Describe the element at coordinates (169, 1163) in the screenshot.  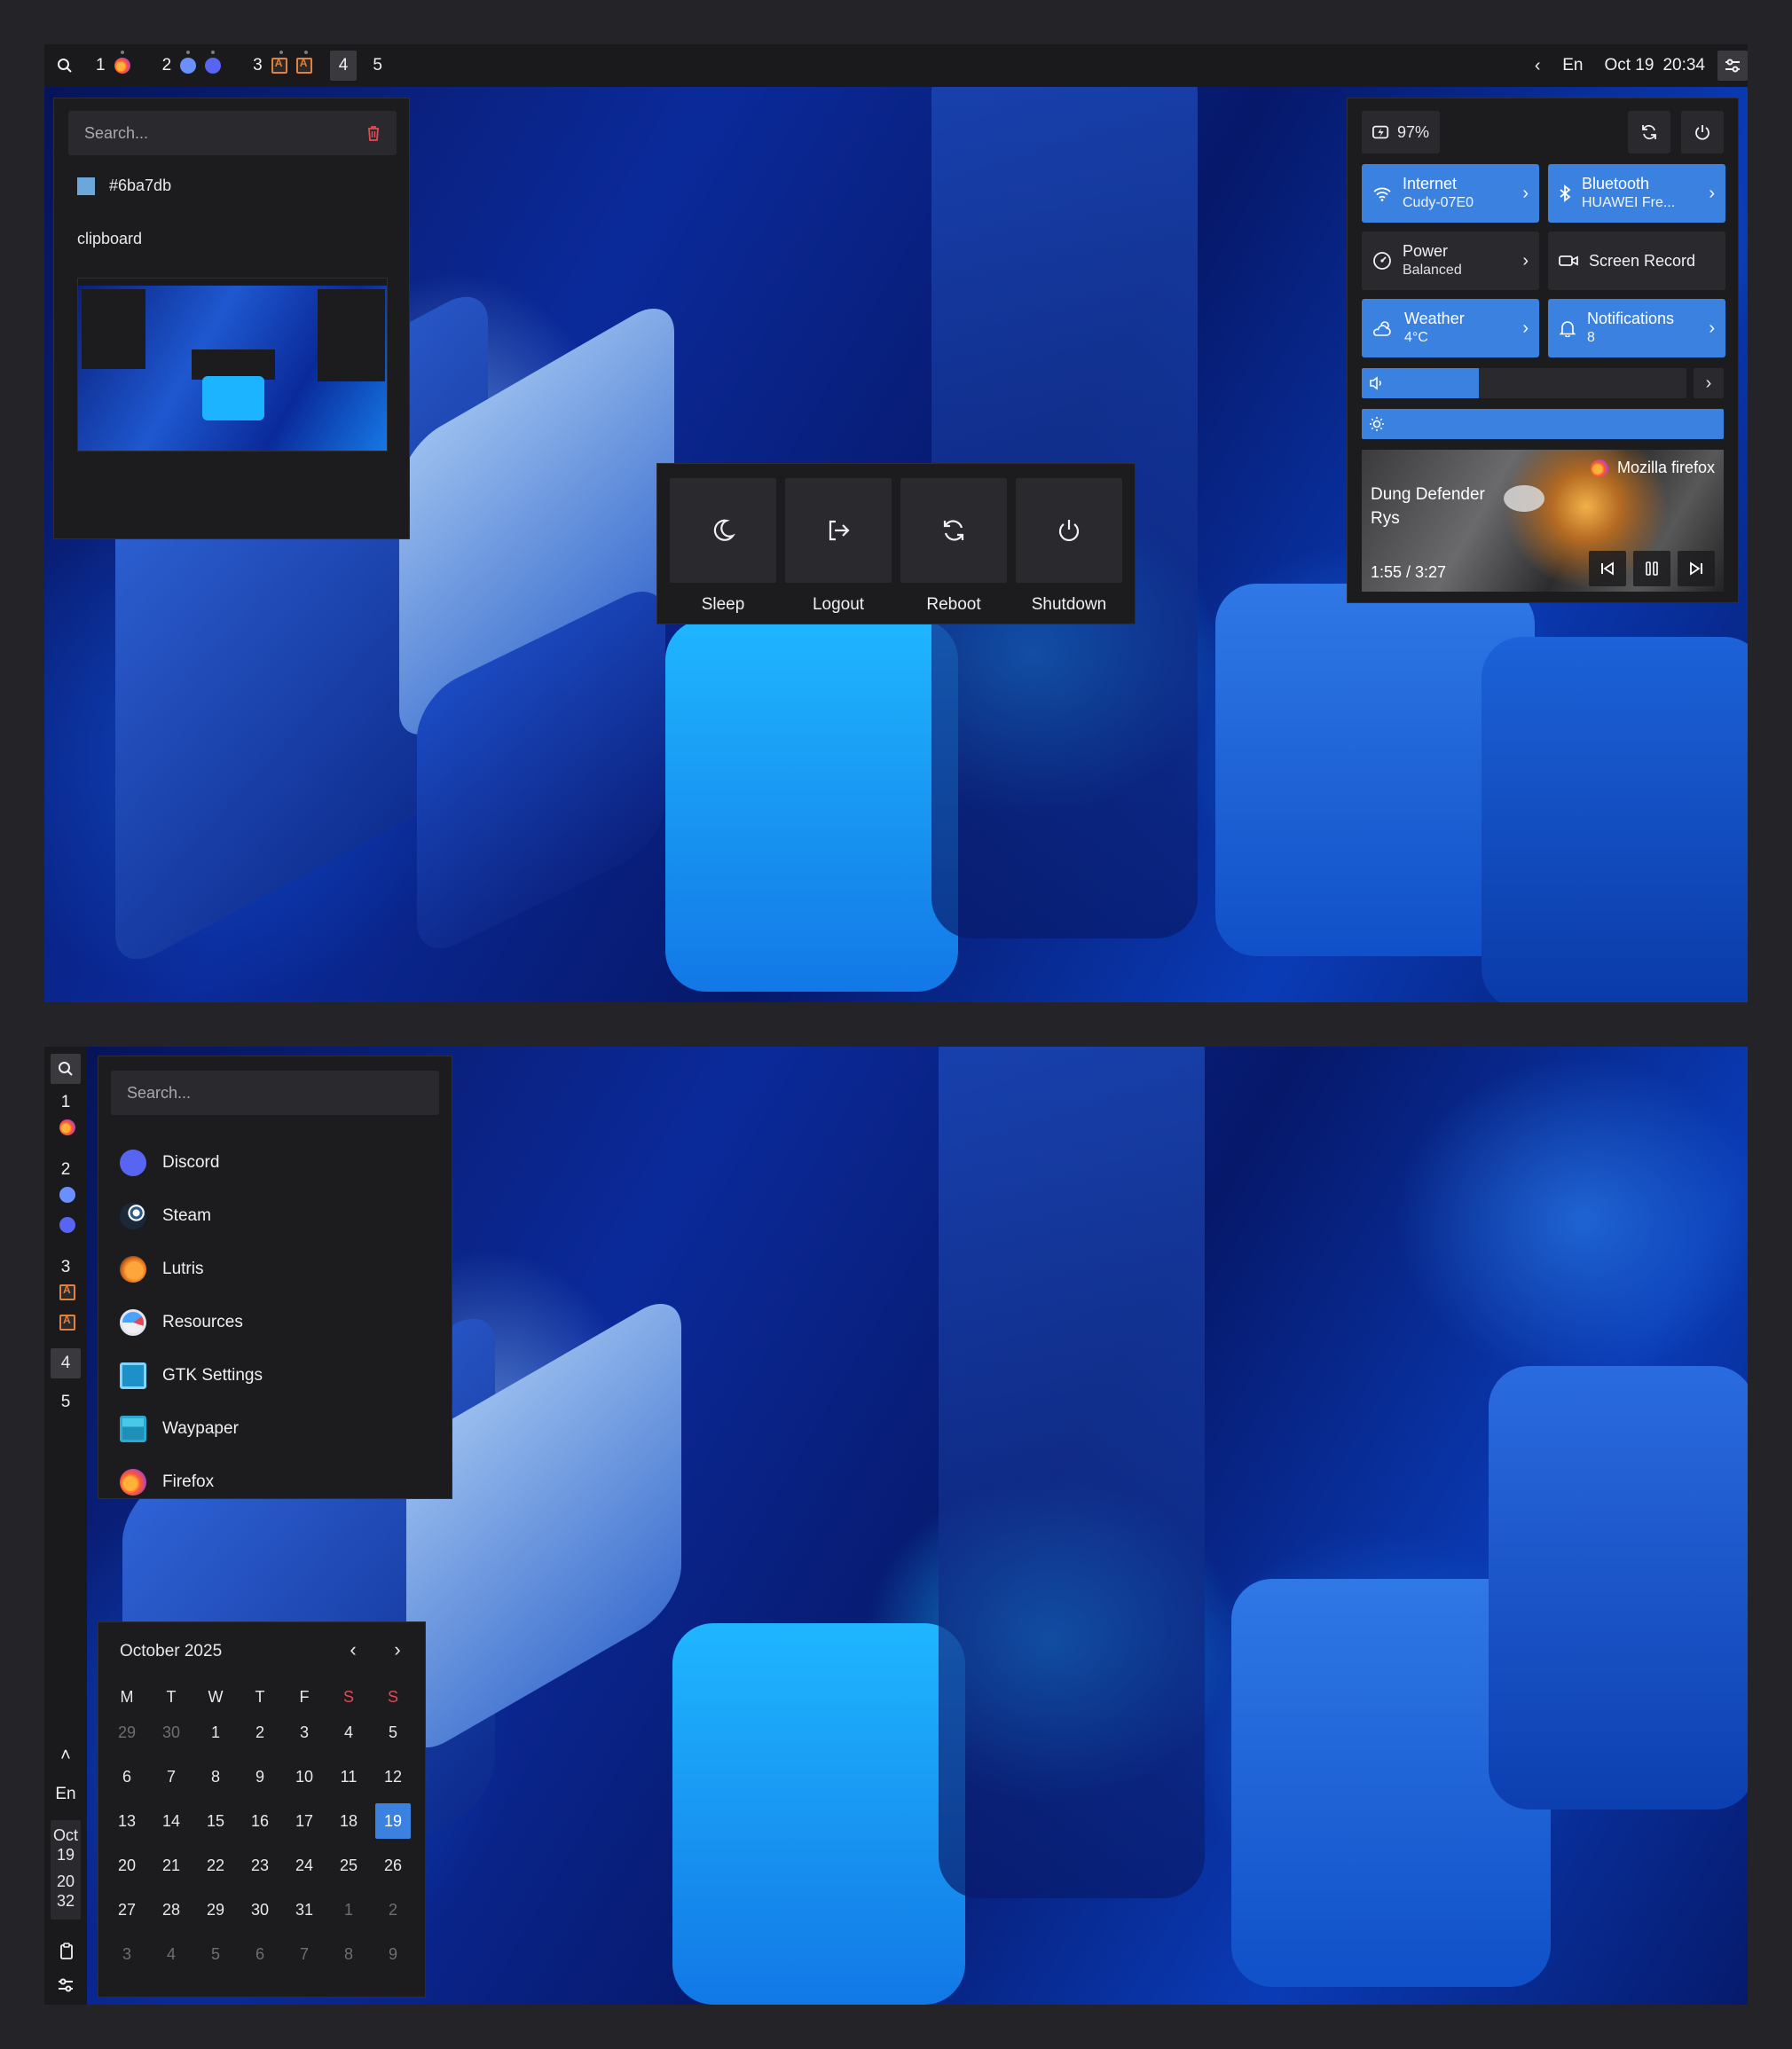
I see `app-item-discord: Discord` at that location.